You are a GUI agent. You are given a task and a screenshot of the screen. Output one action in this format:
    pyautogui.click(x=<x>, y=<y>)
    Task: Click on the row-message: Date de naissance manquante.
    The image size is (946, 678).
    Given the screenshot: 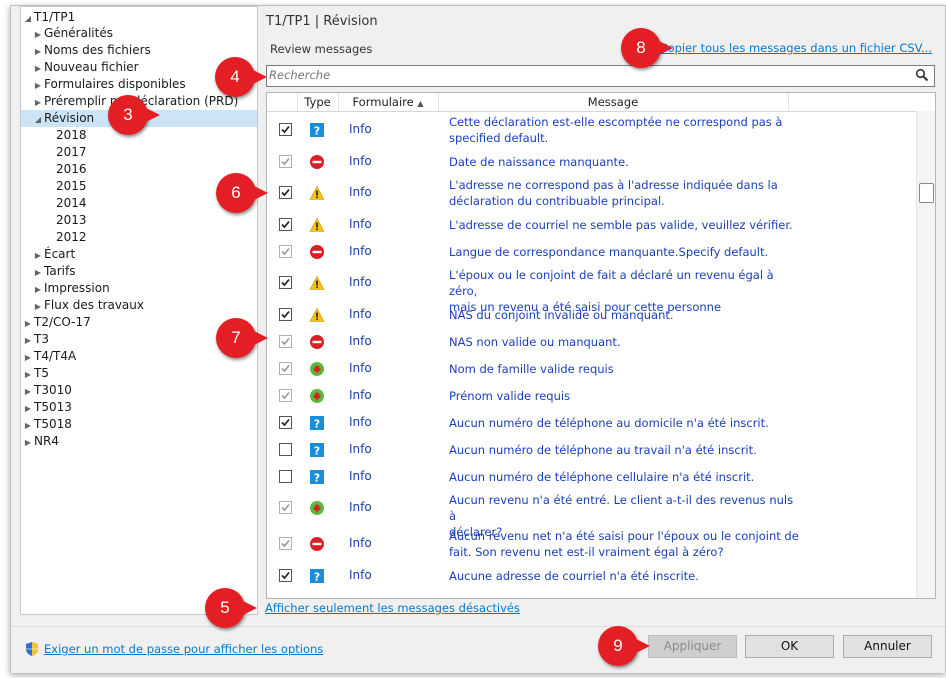 What is the action you would take?
    pyautogui.click(x=624, y=162)
    